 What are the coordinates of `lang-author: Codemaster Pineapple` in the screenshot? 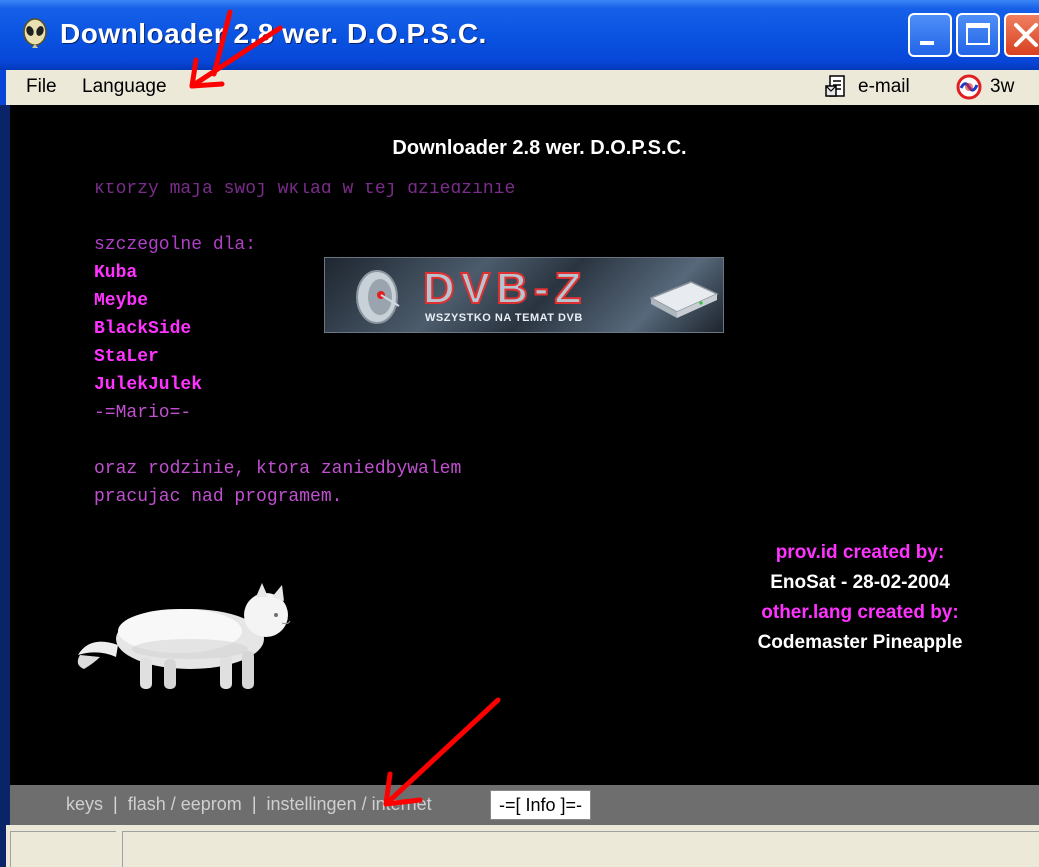 It's located at (860, 642).